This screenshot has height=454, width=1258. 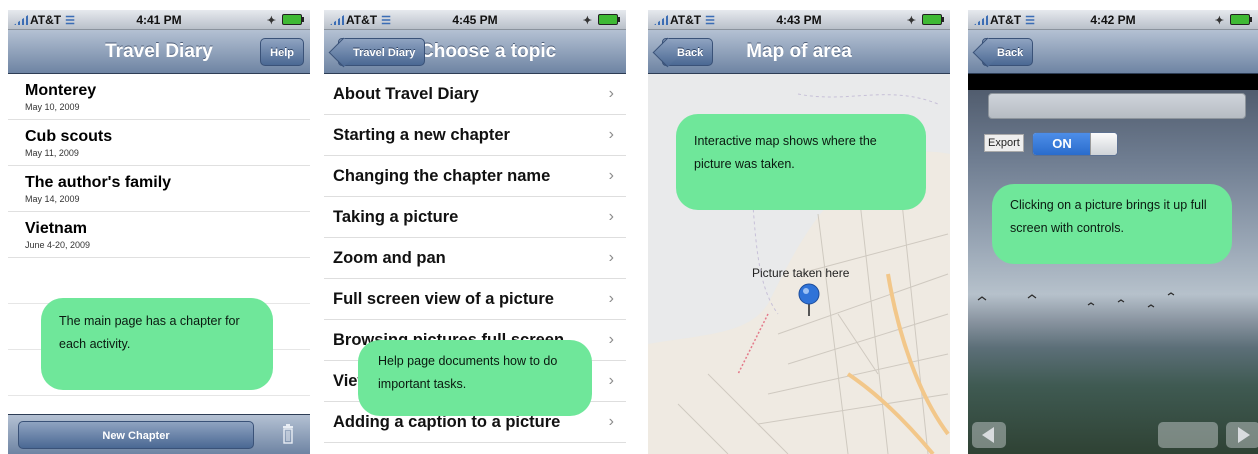 I want to click on topic-row: Taking a picture ›, so click(x=475, y=217).